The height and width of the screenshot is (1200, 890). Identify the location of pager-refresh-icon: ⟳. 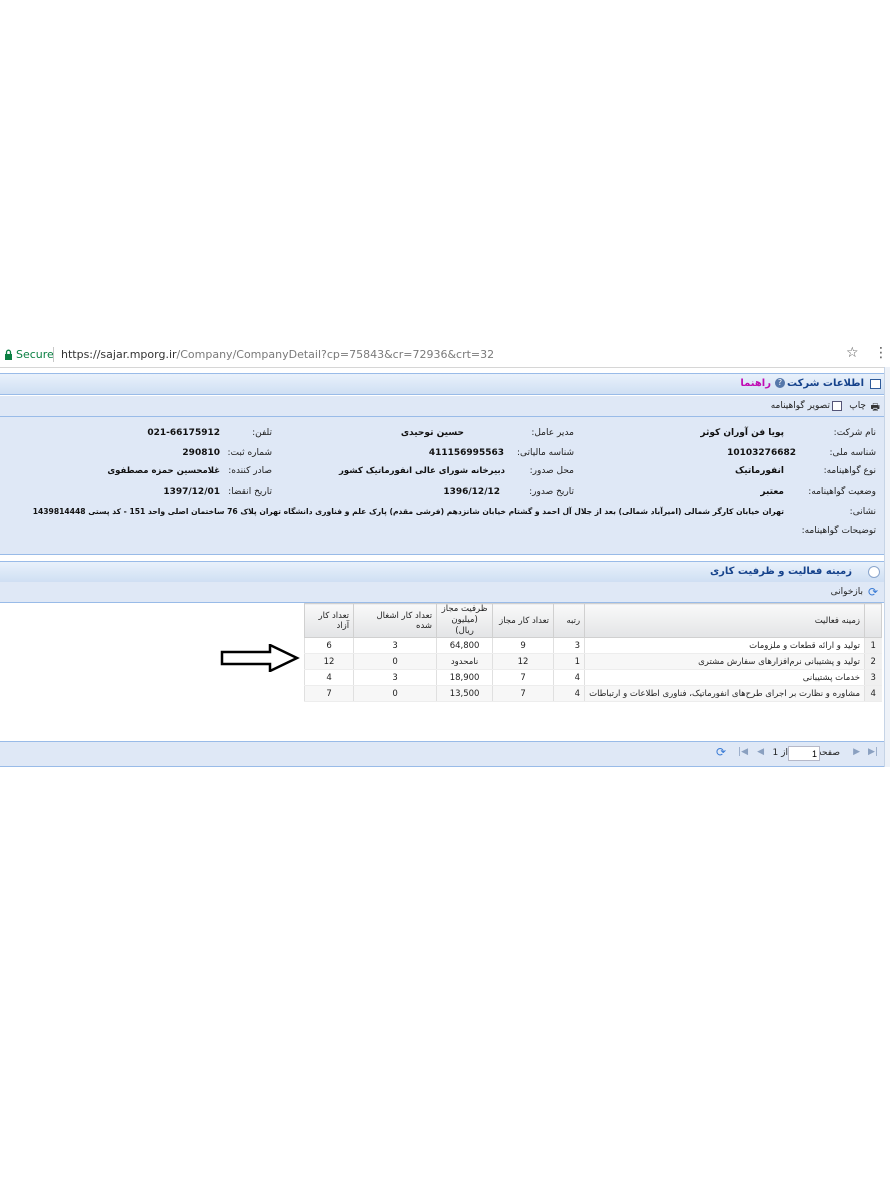
(721, 752).